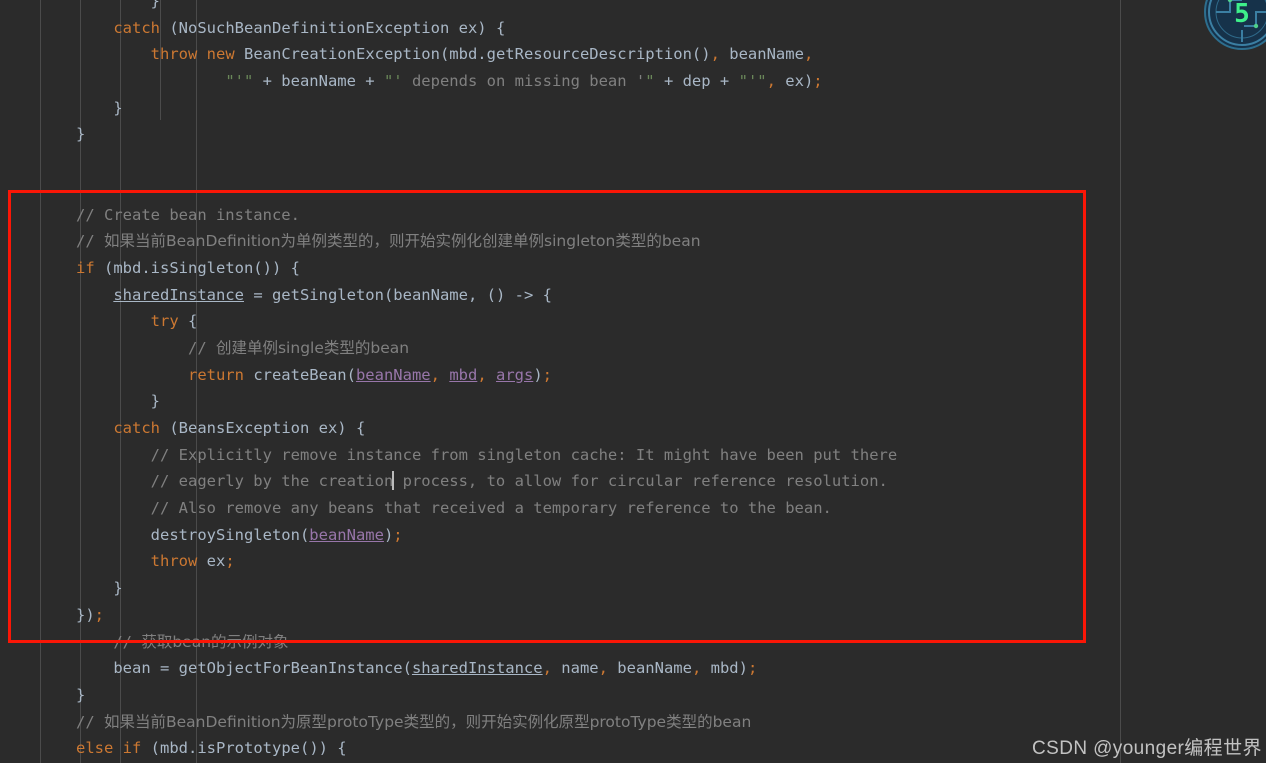 Image resolution: width=1266 pixels, height=763 pixels. I want to click on code-token: {, so click(188, 321).